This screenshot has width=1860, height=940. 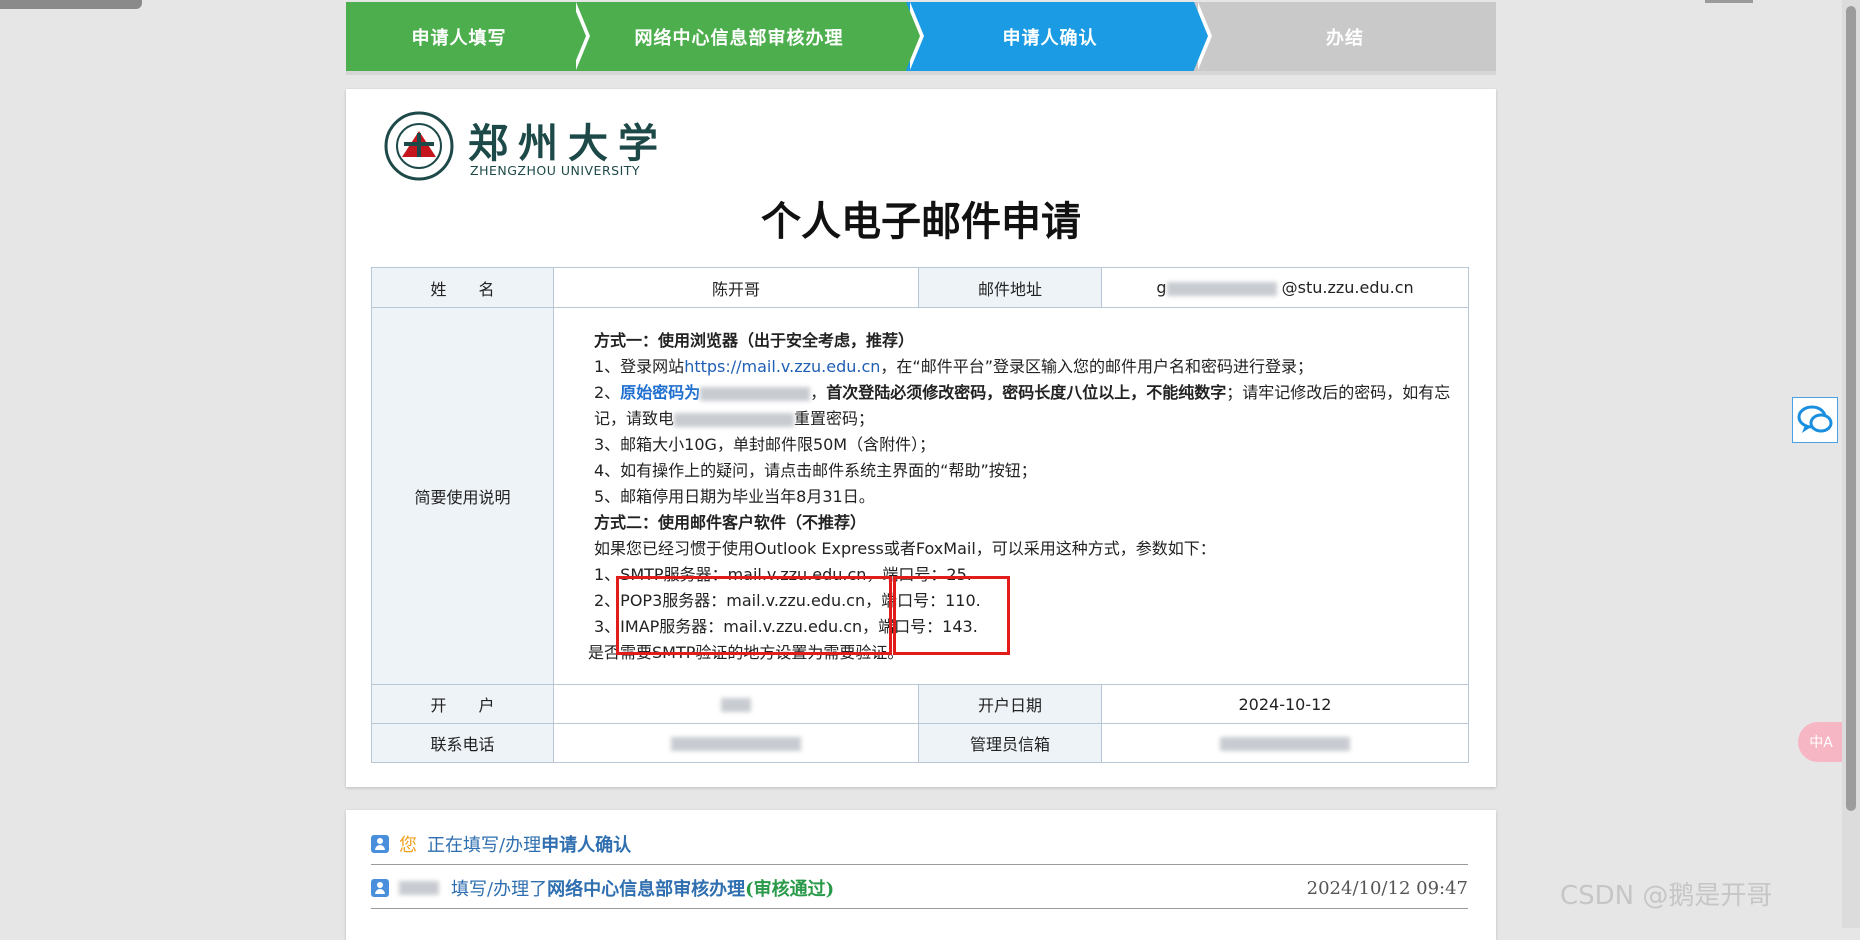 What do you see at coordinates (1851, 408) in the screenshot?
I see `scrollbar-thumb` at bounding box center [1851, 408].